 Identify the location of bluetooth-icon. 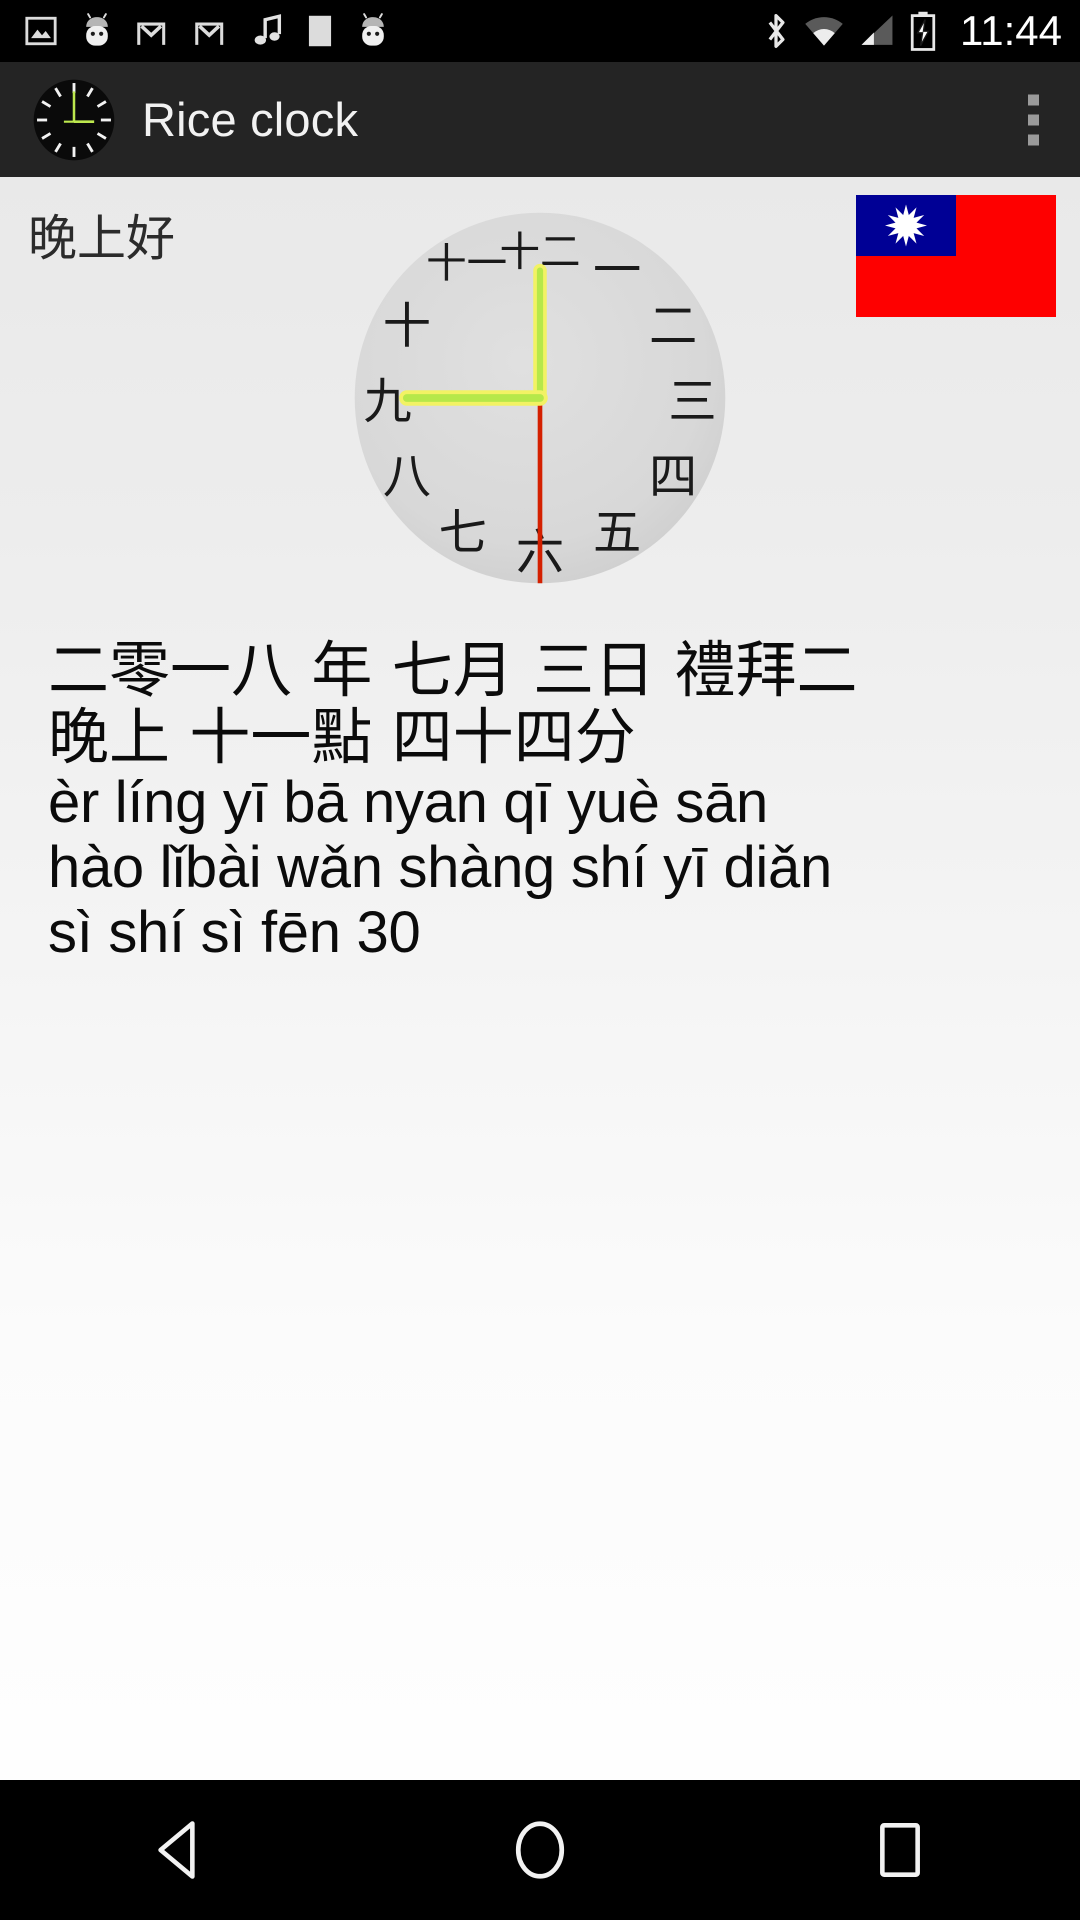
(776, 31).